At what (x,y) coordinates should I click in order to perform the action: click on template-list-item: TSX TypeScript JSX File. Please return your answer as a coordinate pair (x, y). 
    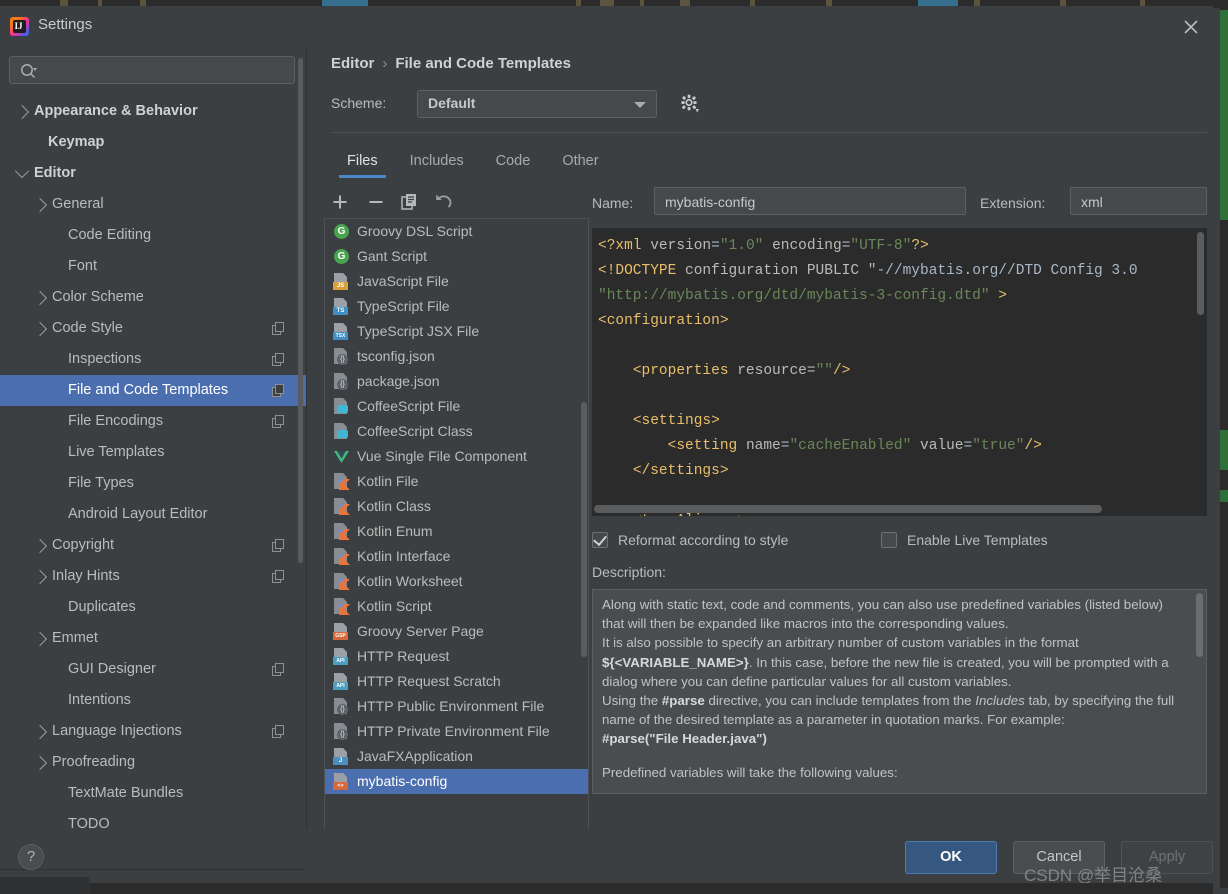
    Looking at the image, I should click on (456, 331).